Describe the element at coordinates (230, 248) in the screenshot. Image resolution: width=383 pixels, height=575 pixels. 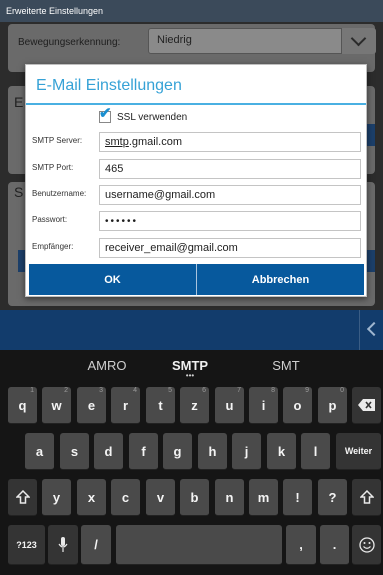
I see `recipient-input: receiver_email@gmail.com` at that location.